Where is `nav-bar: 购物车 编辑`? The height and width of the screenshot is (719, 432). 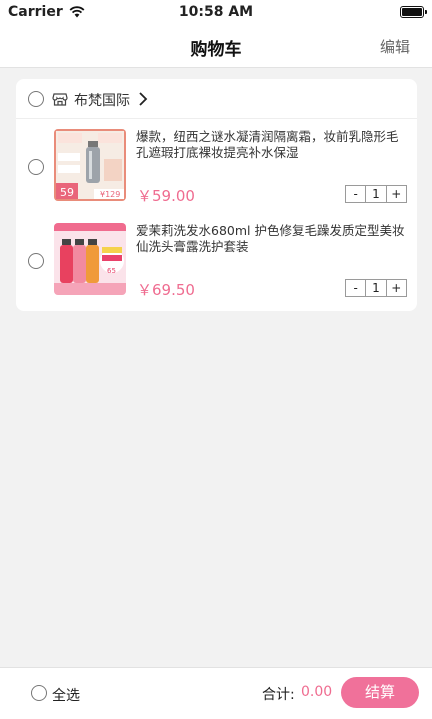
nav-bar: 购物车 编辑 is located at coordinates (216, 46).